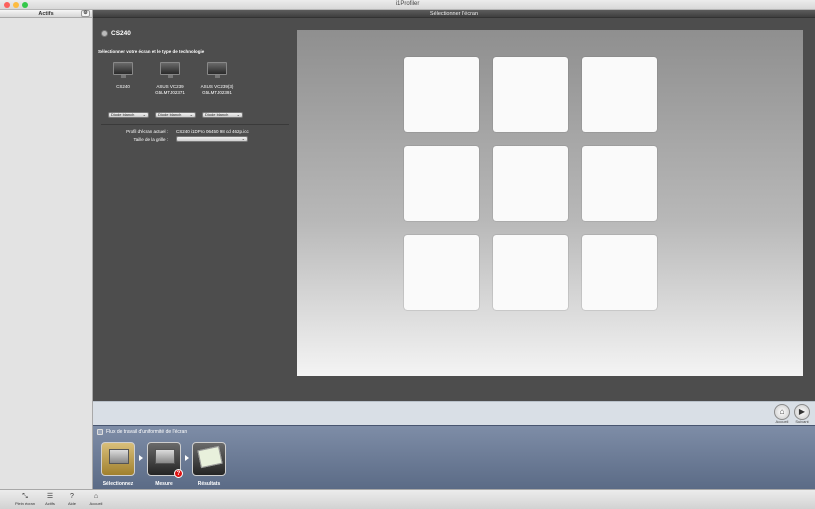 The image size is (815, 509). I want to click on step-label: Résultats, so click(209, 484).